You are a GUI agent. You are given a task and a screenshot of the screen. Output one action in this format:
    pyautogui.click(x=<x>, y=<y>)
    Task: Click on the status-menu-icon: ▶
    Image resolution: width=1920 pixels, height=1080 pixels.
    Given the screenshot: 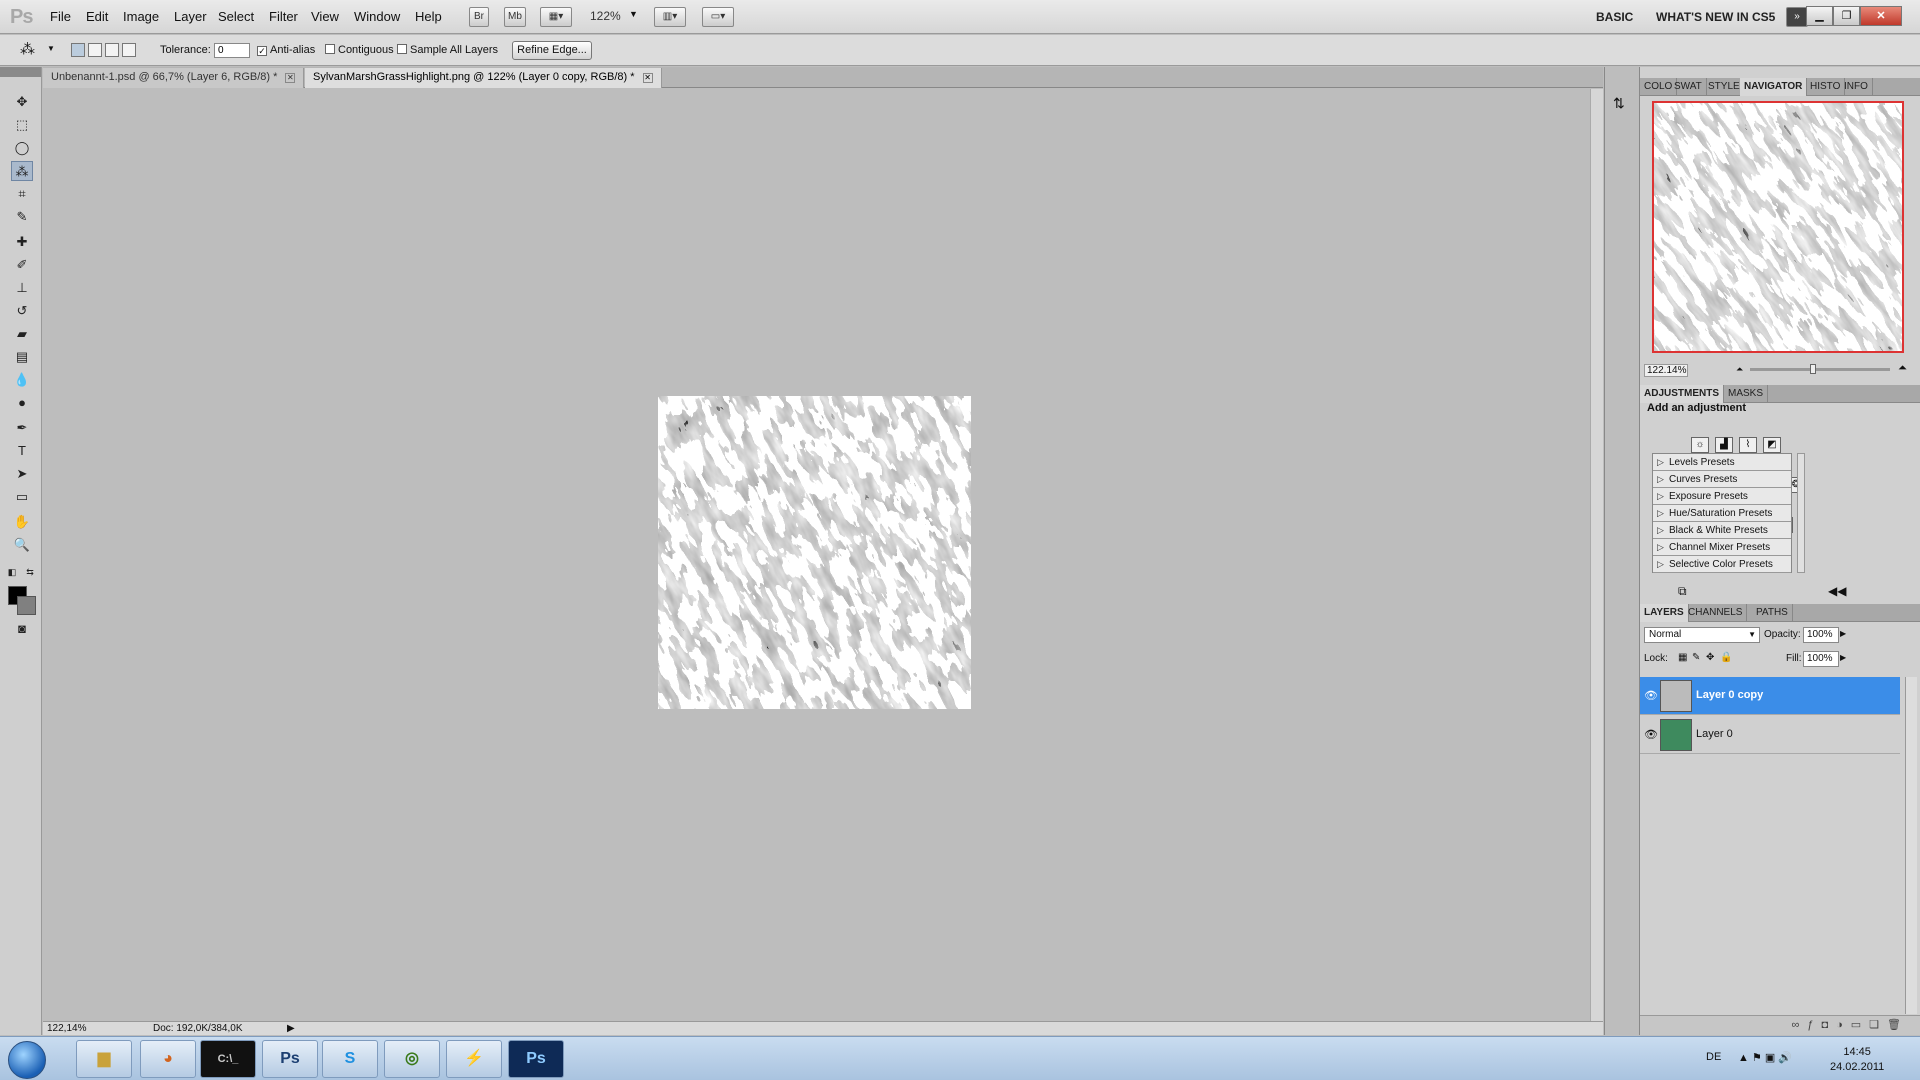 What is the action you would take?
    pyautogui.click(x=291, y=1028)
    